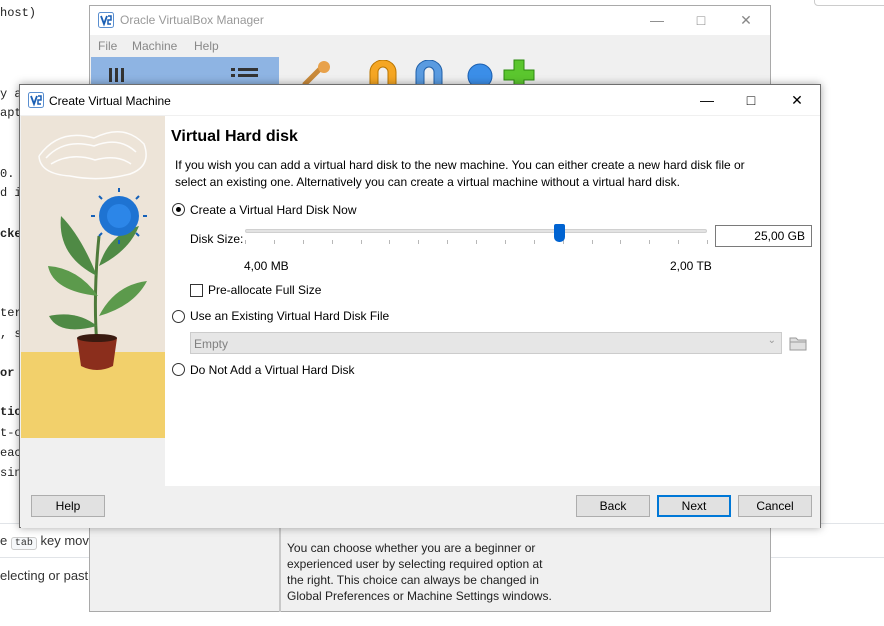 Image resolution: width=884 pixels, height=626 pixels. What do you see at coordinates (798, 343) in the screenshot?
I see `folder-icon` at bounding box center [798, 343].